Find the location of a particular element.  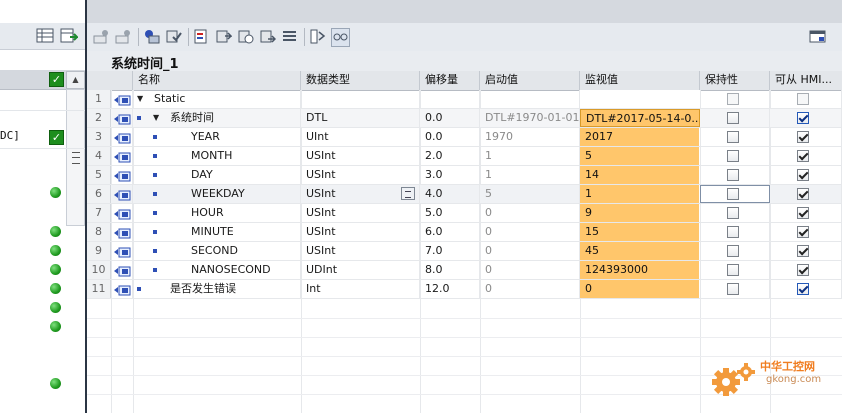

column-header-monitor-value: 监视值 is located at coordinates (640, 80).